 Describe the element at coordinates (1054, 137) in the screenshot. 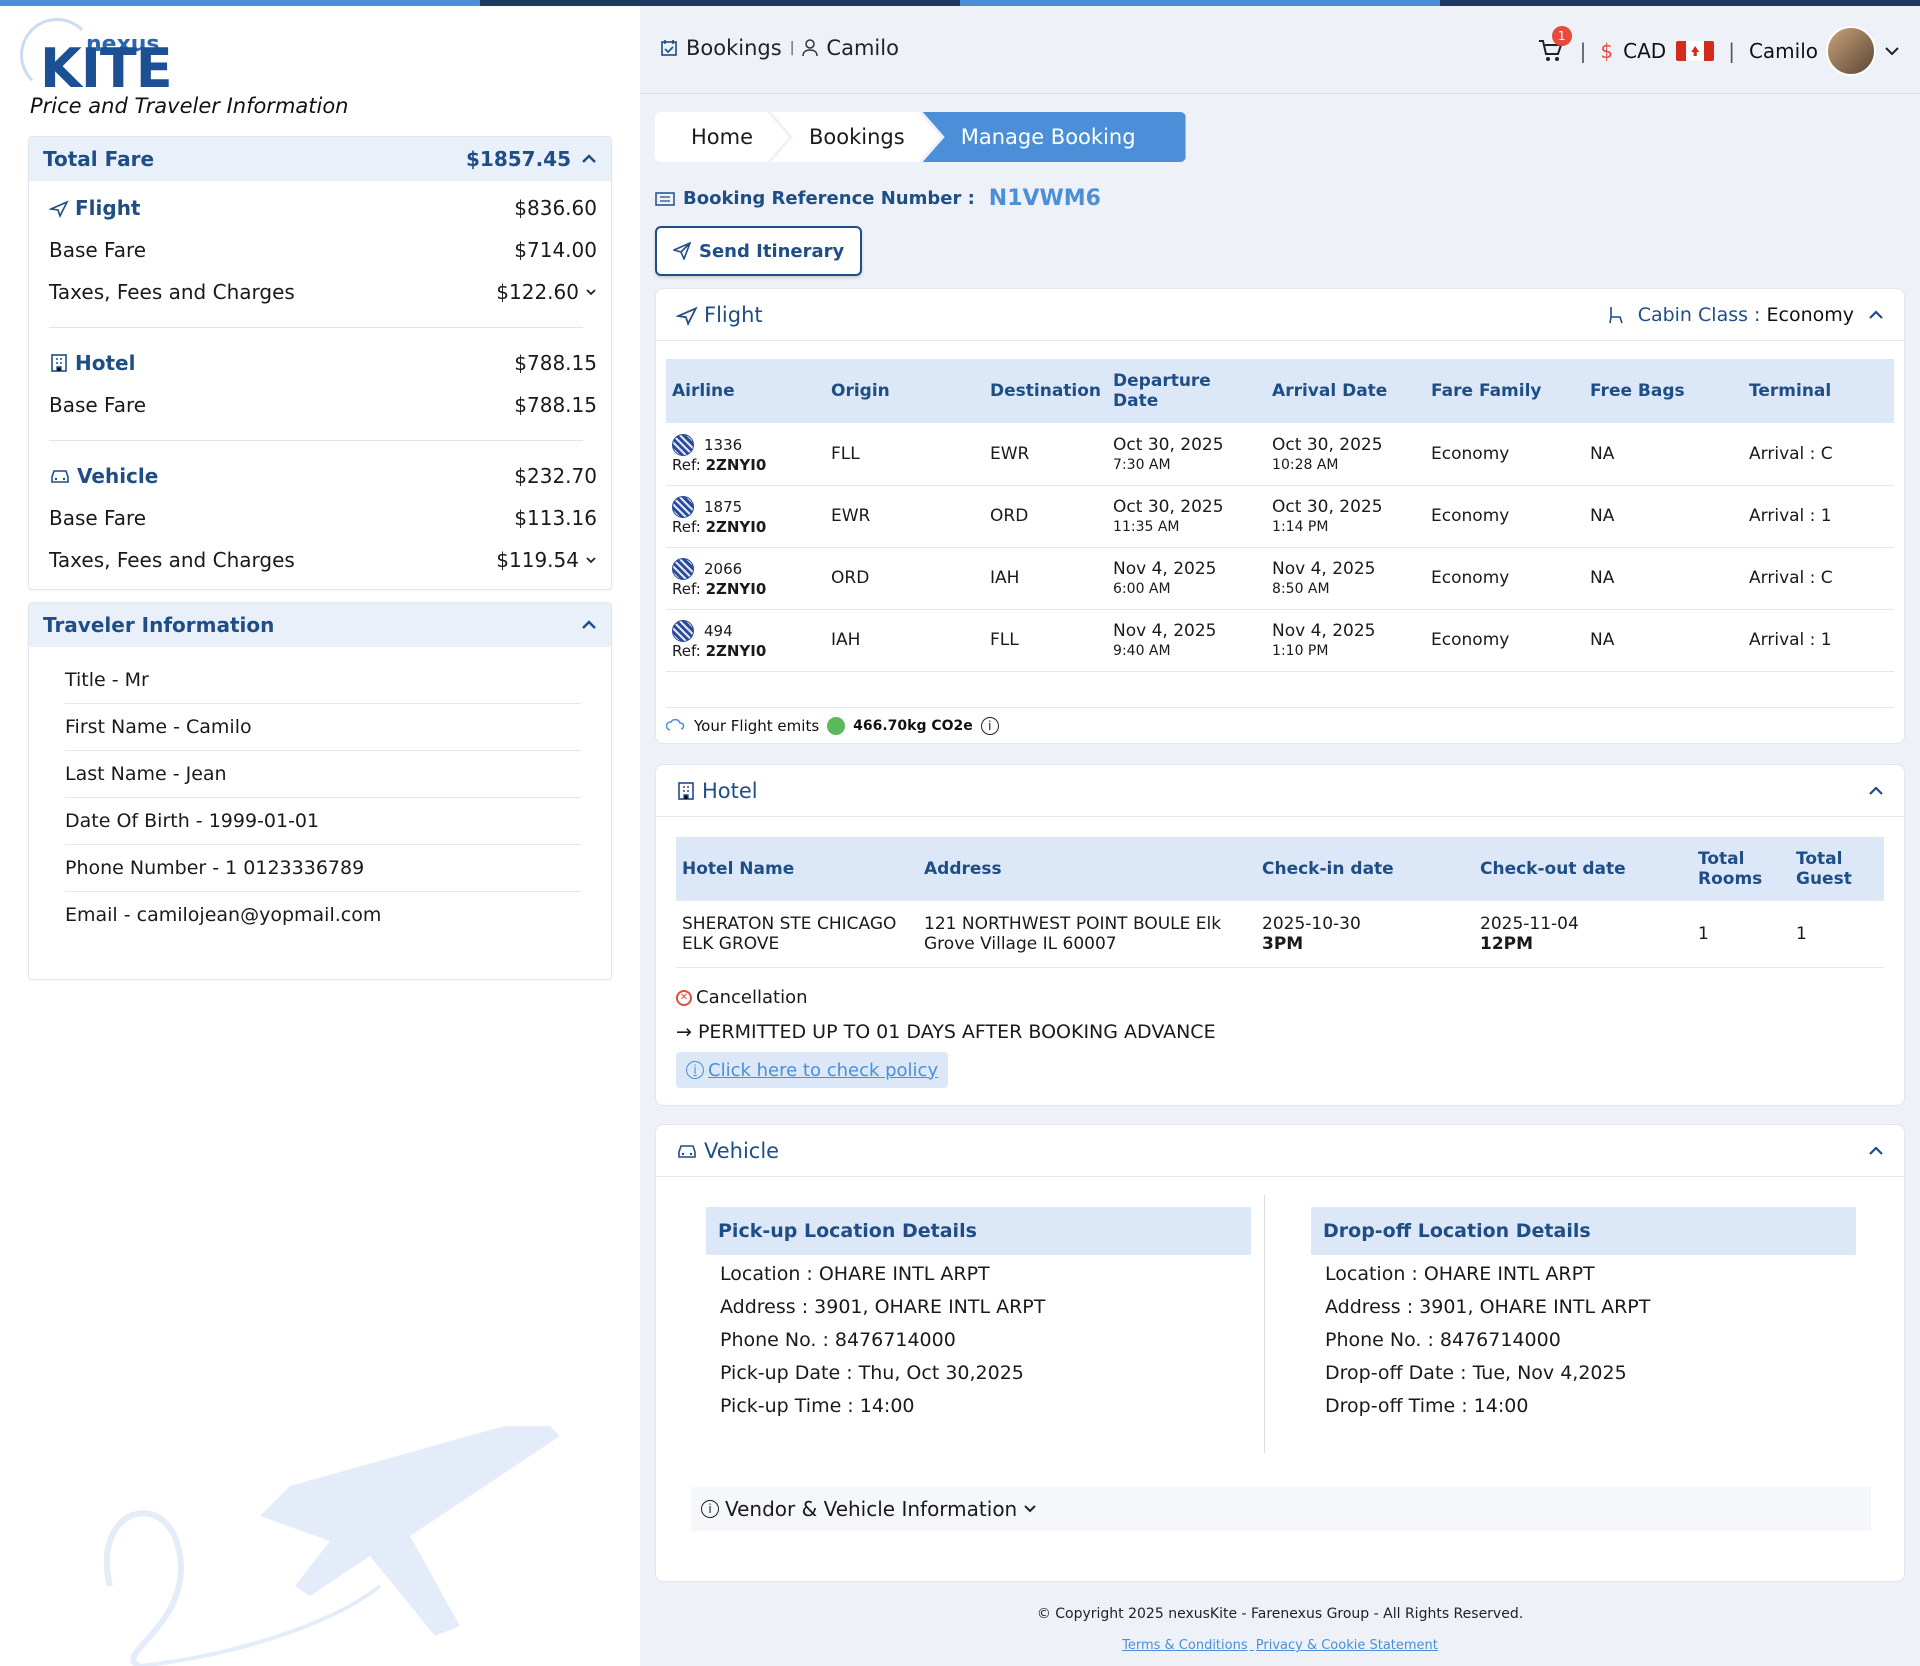

I see `breadcrumb-manage-booking: Manage Booking` at that location.